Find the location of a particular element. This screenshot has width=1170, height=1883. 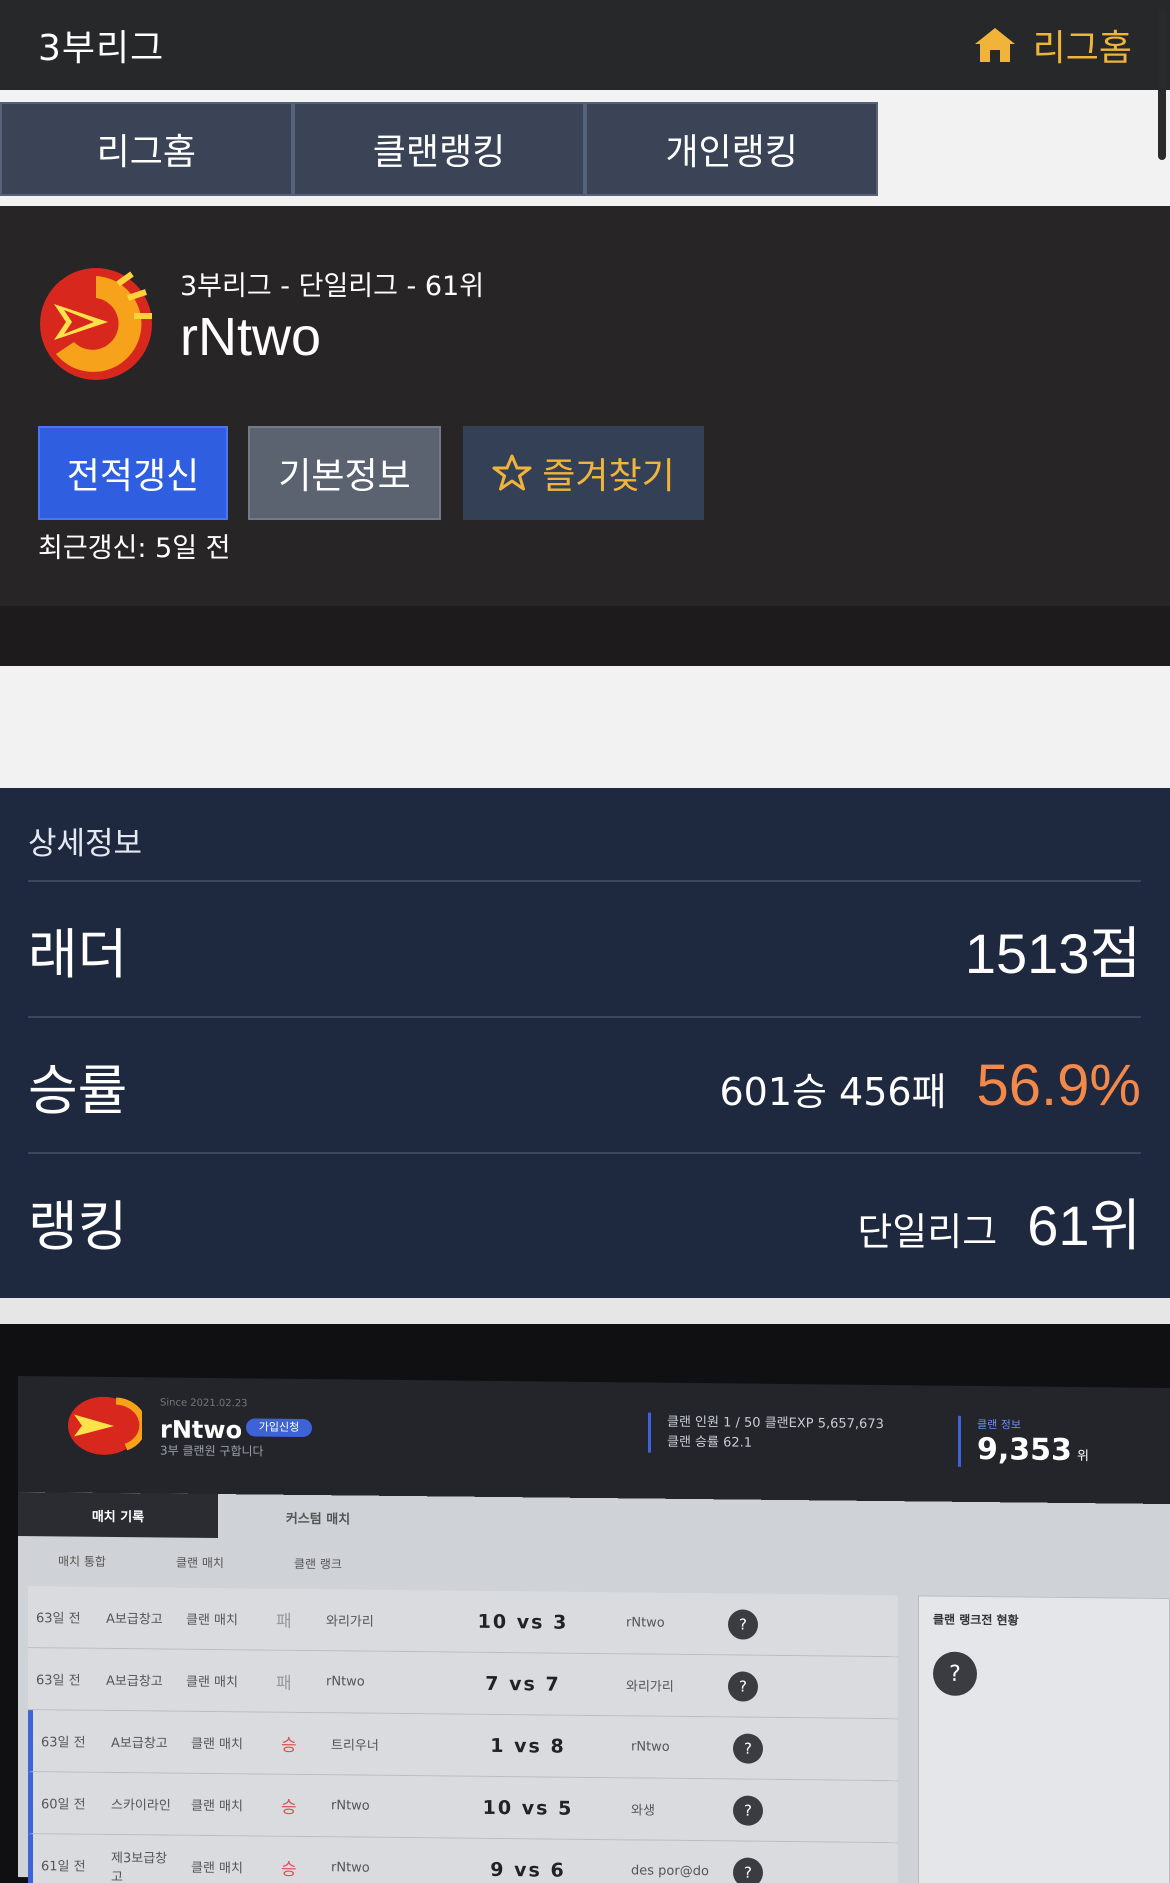

match-score: 10 vs 3 is located at coordinates (523, 1622).